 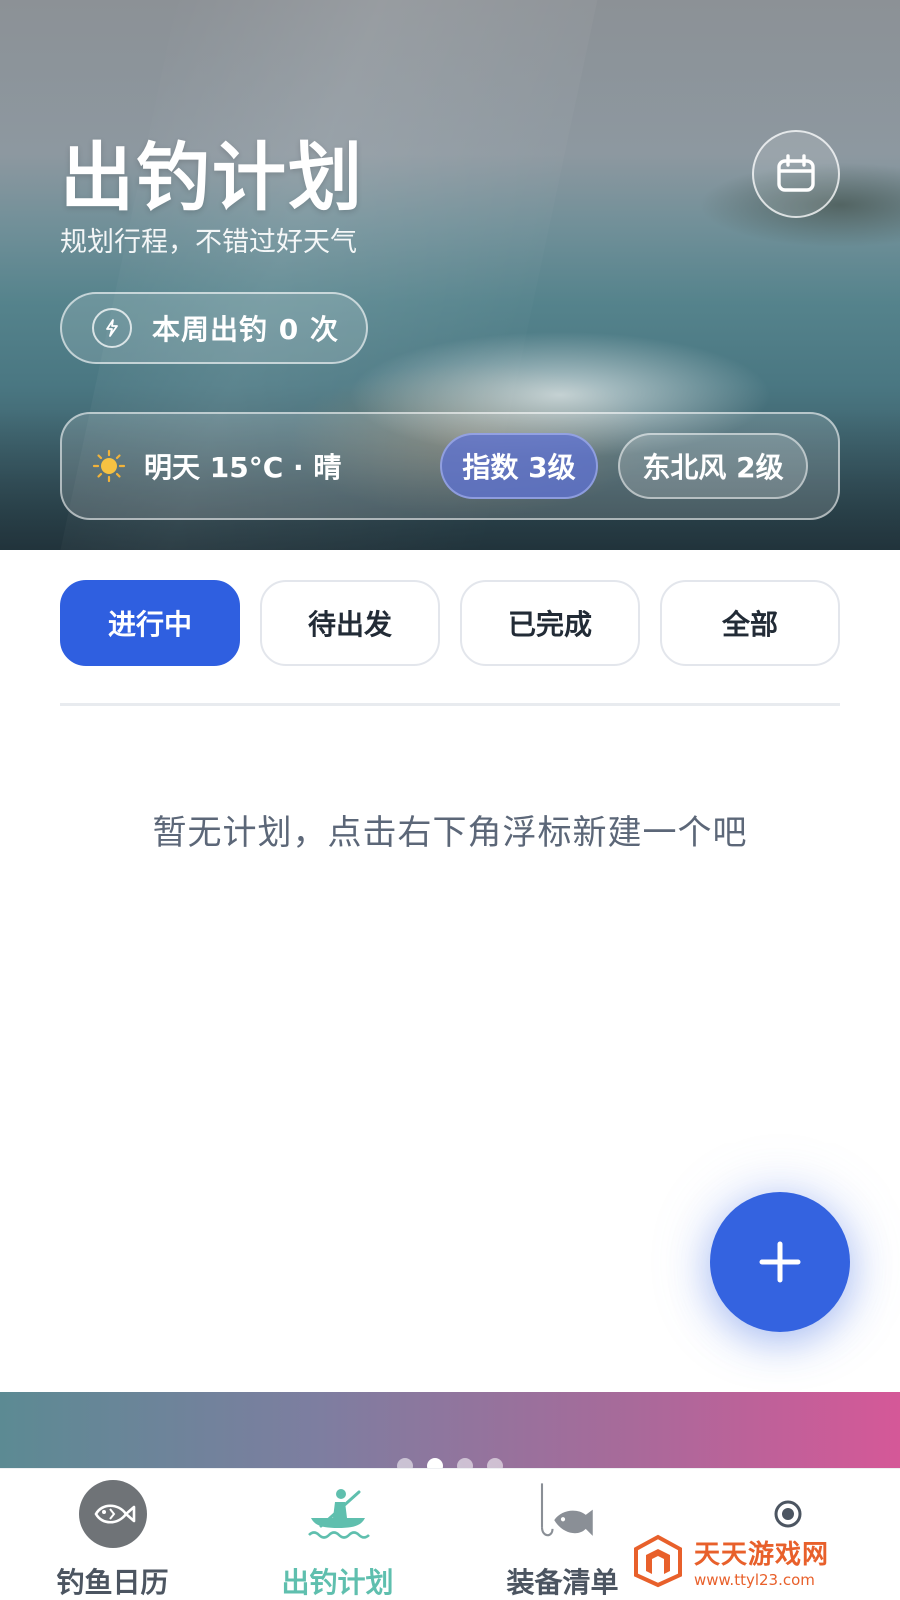 I want to click on fish-icon, so click(x=112, y=1514).